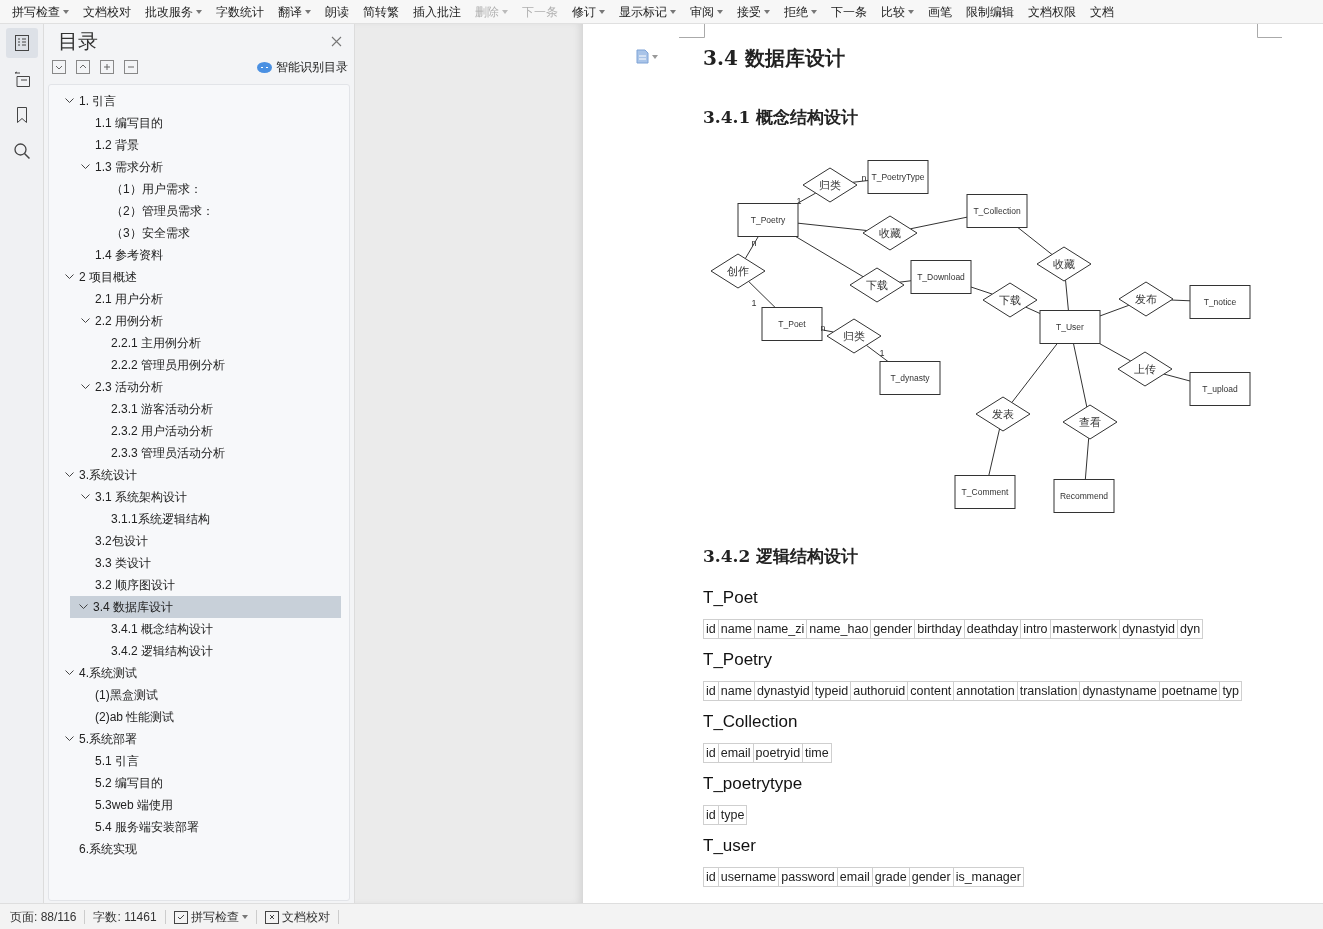 This screenshot has height=929, width=1323. What do you see at coordinates (647, 56) in the screenshot?
I see `document-icon` at bounding box center [647, 56].